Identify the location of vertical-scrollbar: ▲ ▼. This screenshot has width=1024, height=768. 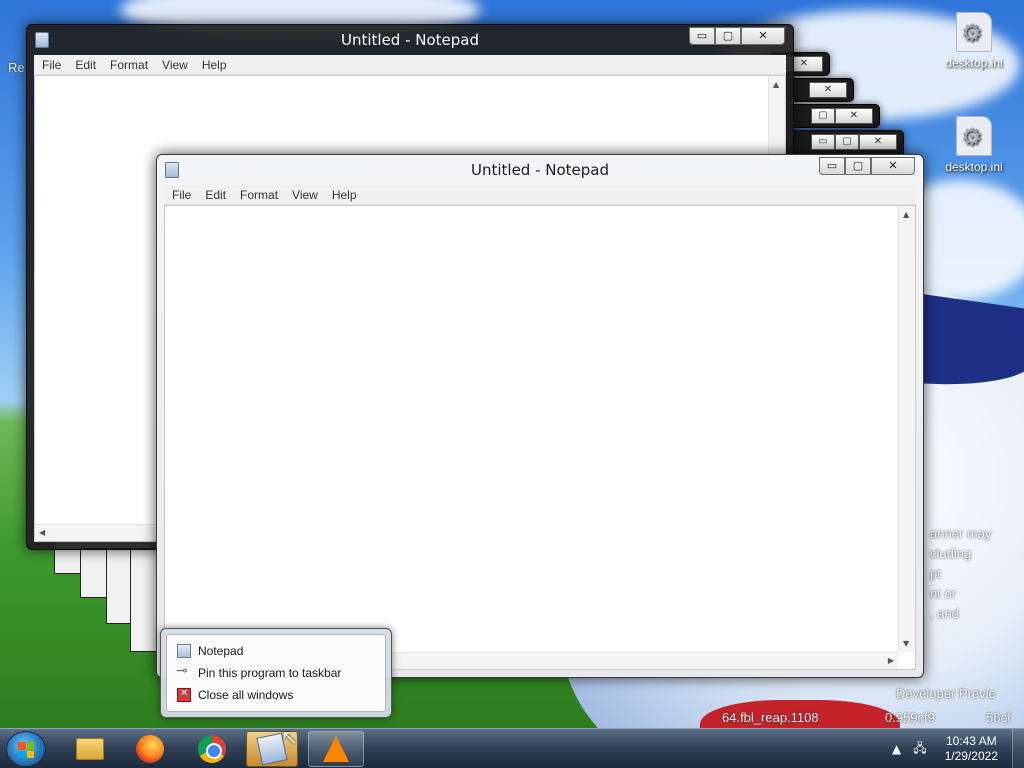
(906, 429).